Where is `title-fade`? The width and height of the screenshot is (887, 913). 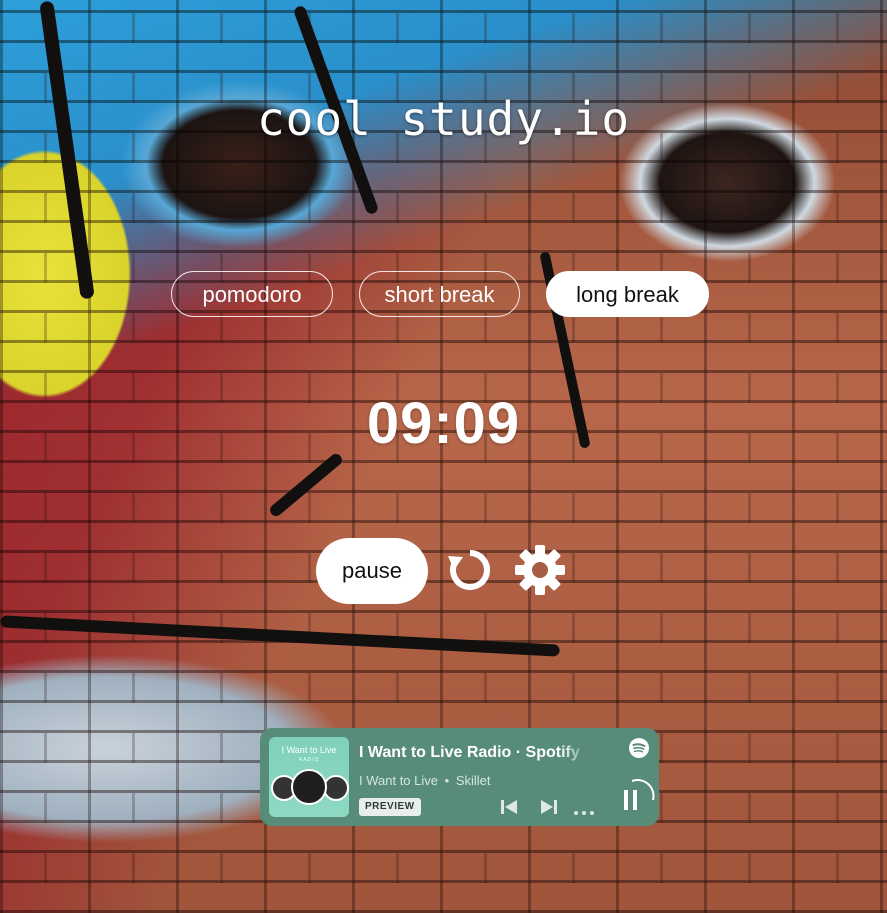 title-fade is located at coordinates (575, 753).